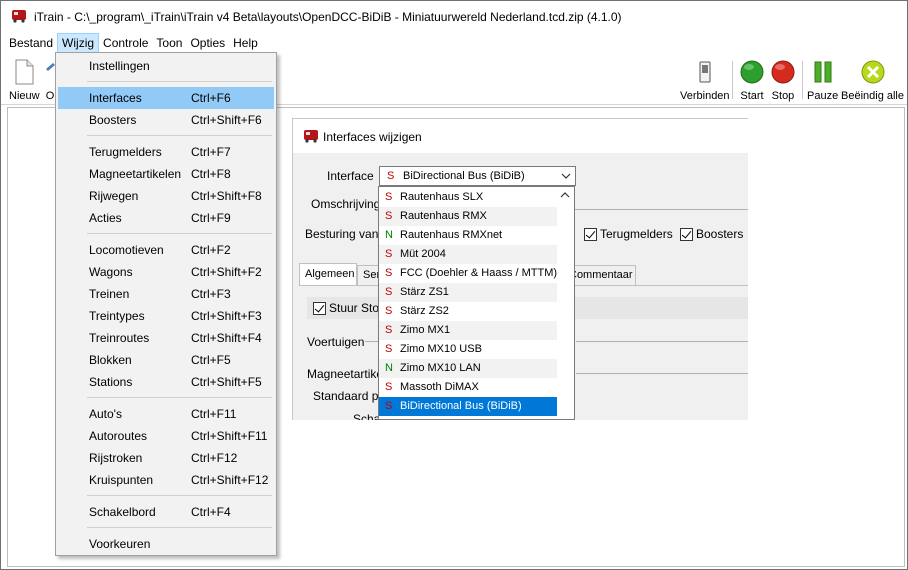 The height and width of the screenshot is (570, 908). Describe the element at coordinates (166, 294) in the screenshot. I see `menu-item-treinen: Treinen Ctrl+F3` at that location.